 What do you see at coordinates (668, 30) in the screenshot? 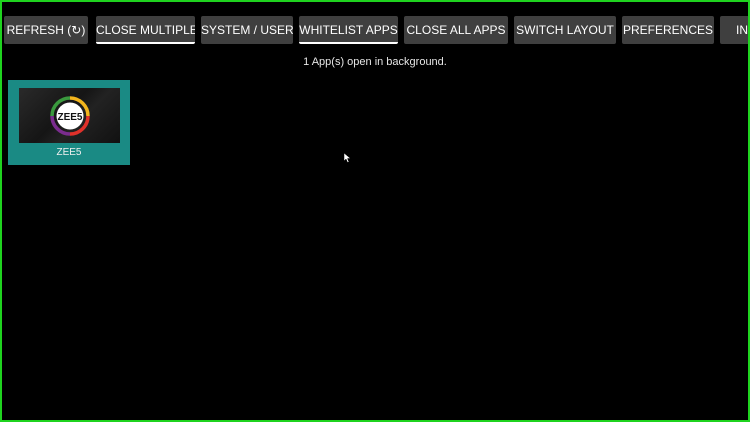
I see `preferences-button: PREFERENCES` at bounding box center [668, 30].